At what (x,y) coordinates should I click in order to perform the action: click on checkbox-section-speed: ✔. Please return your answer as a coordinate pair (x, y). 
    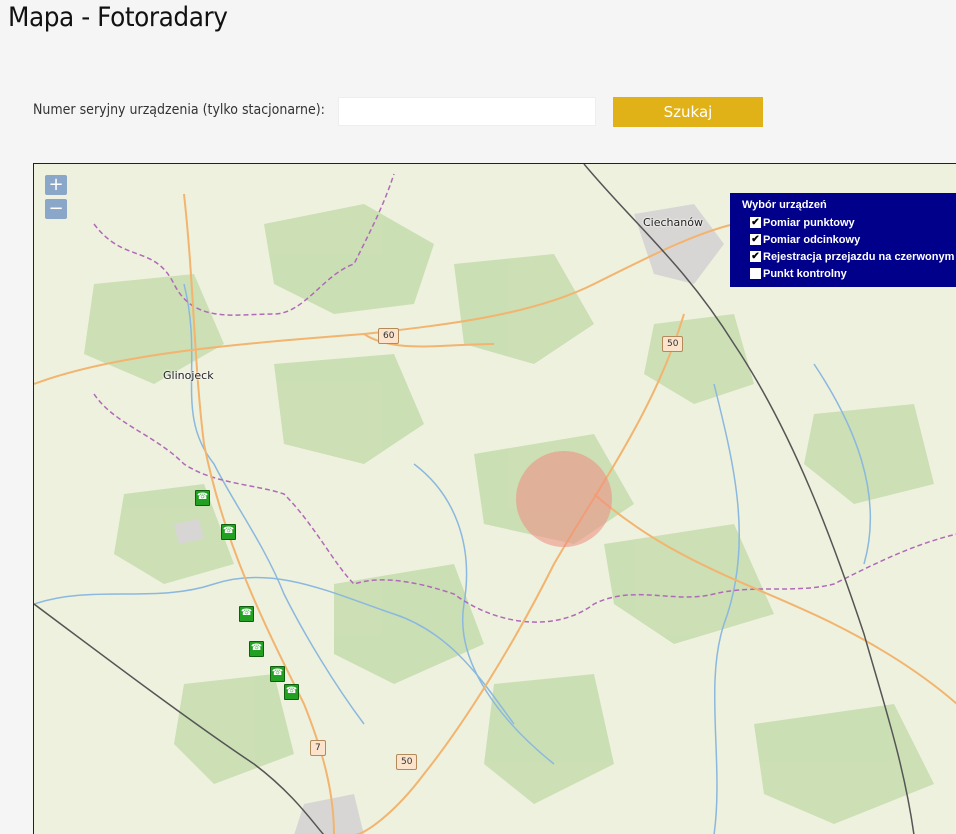
    Looking at the image, I should click on (755, 239).